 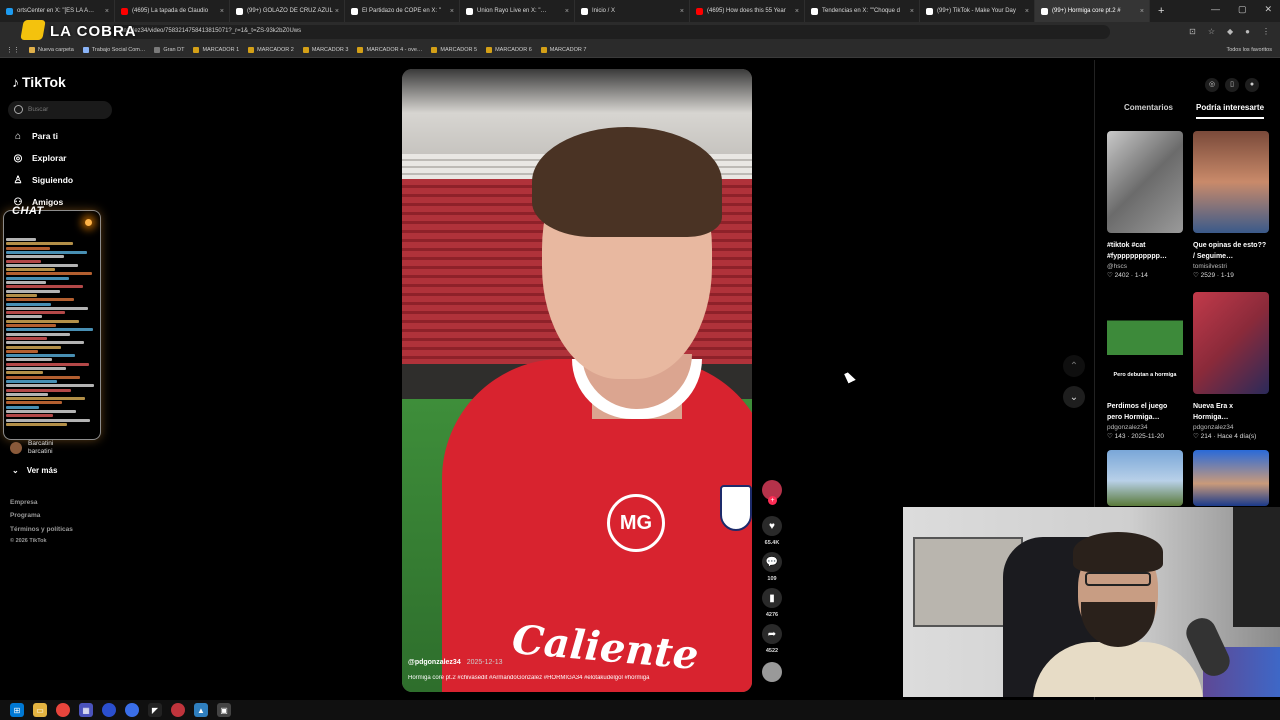 What do you see at coordinates (178, 710) in the screenshot?
I see `record-app-icon` at bounding box center [178, 710].